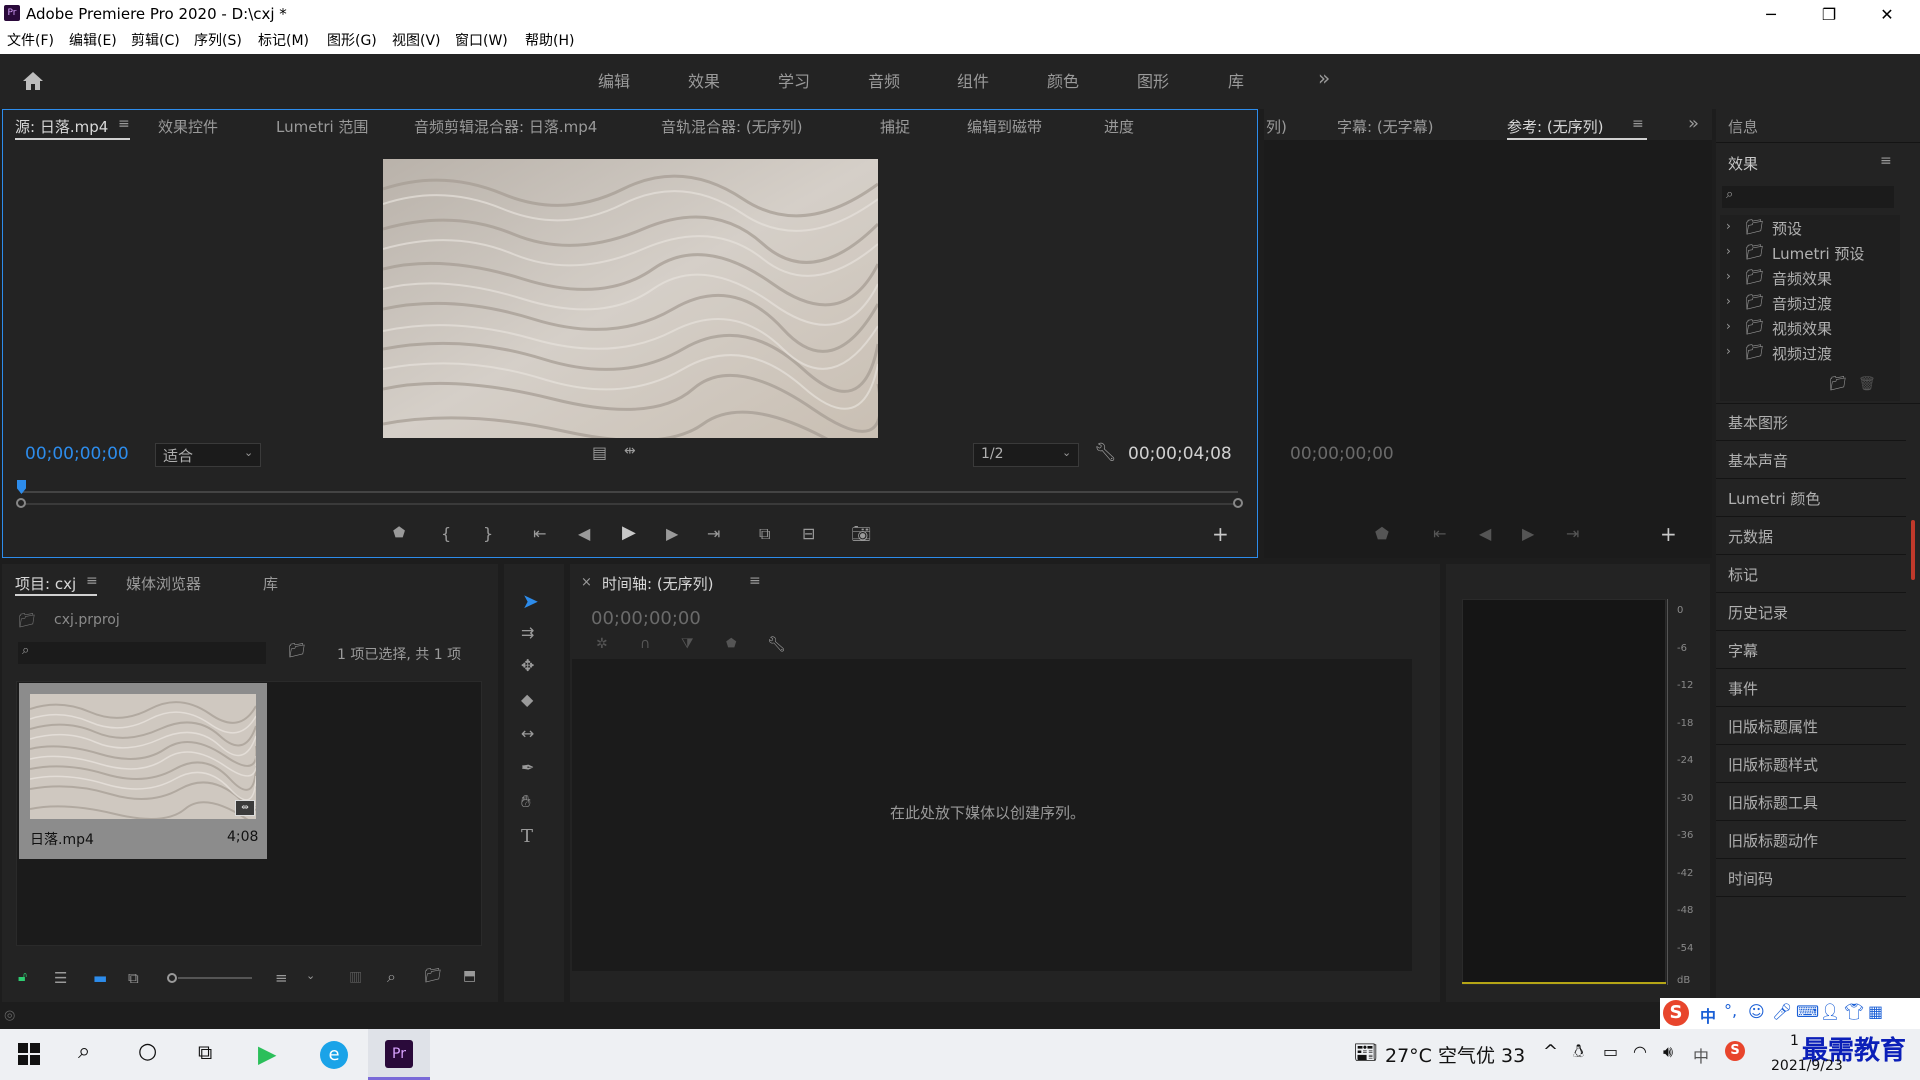  I want to click on clip-thumbnail-card: ⇹ 日落.mp4 4;08, so click(143, 771).